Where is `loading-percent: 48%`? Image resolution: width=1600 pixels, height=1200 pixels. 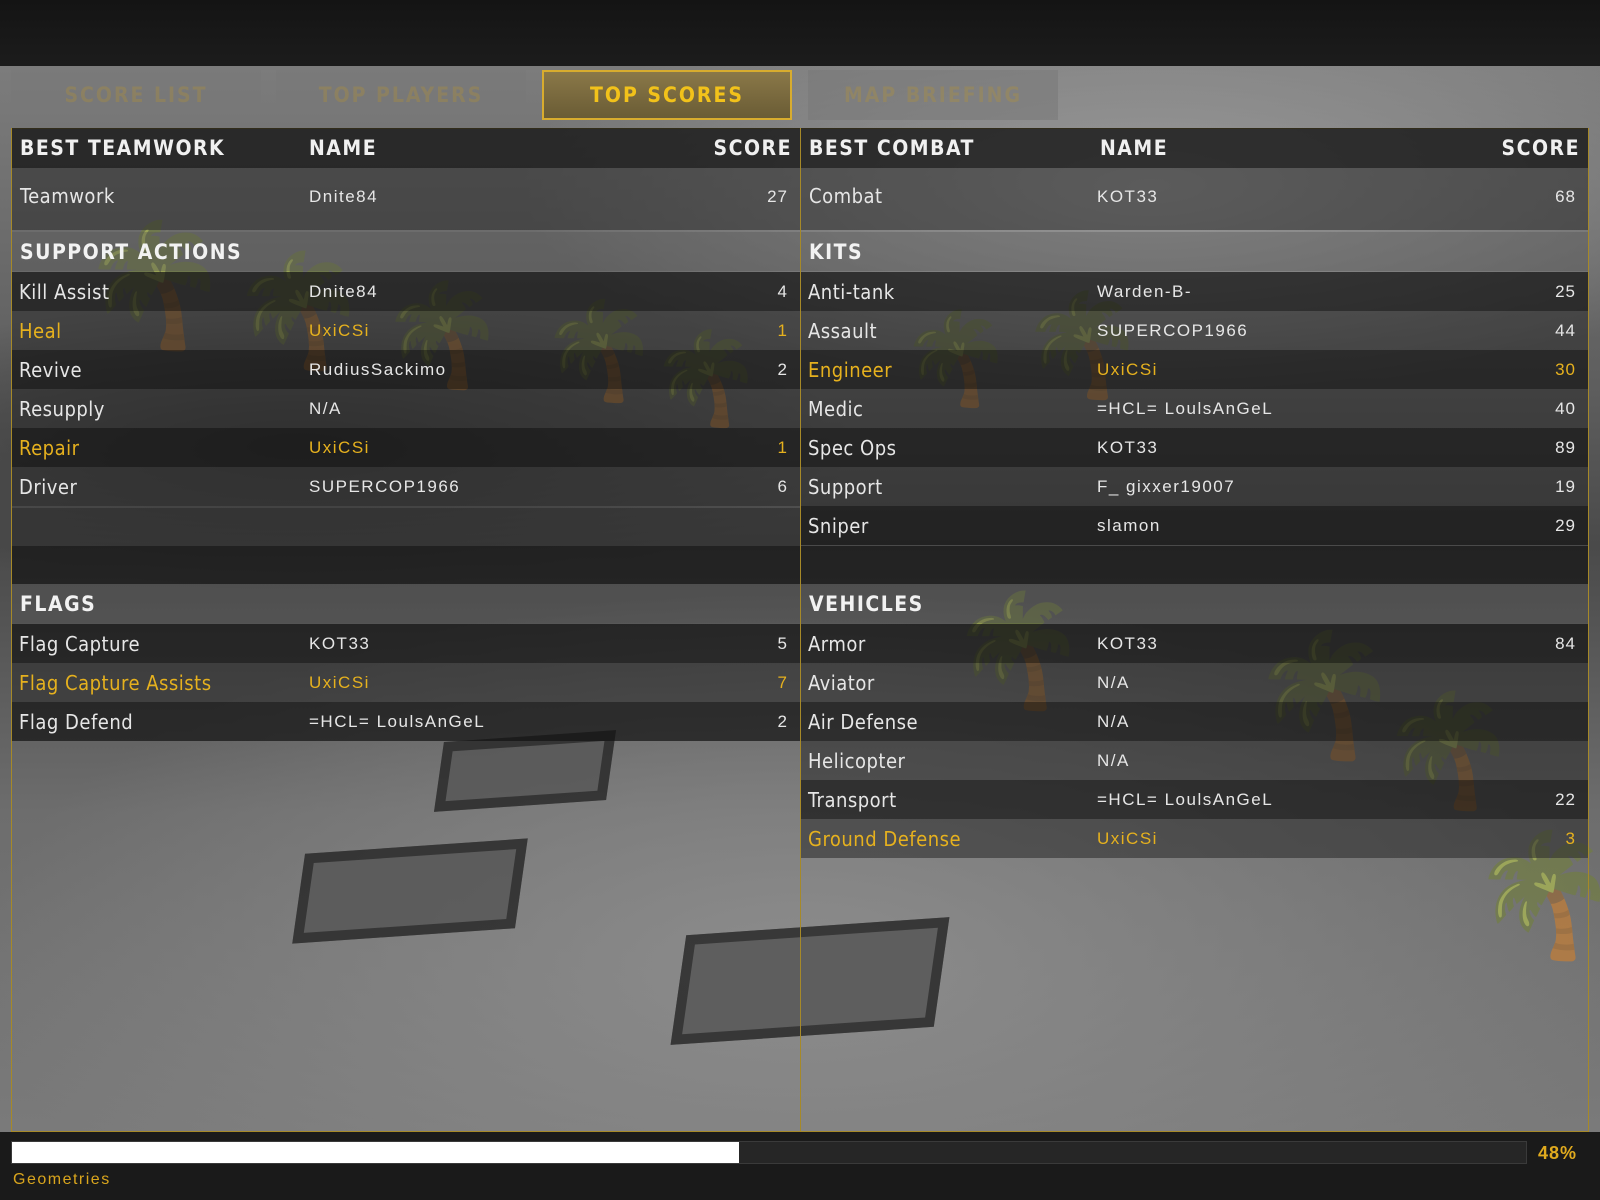
loading-percent: 48% is located at coordinates (1558, 1152).